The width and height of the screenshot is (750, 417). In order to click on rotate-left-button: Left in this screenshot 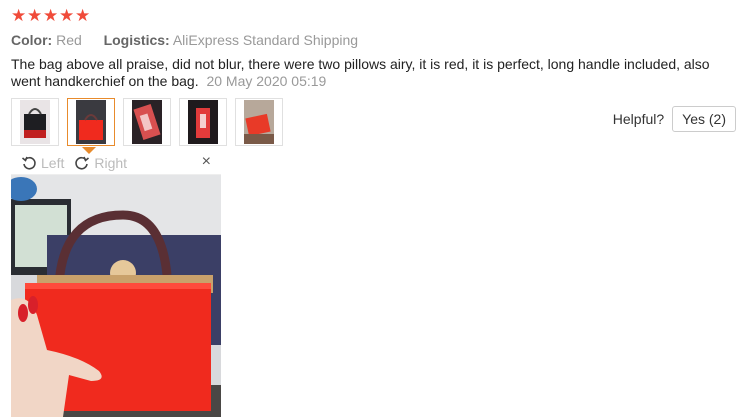, I will do `click(42, 163)`.